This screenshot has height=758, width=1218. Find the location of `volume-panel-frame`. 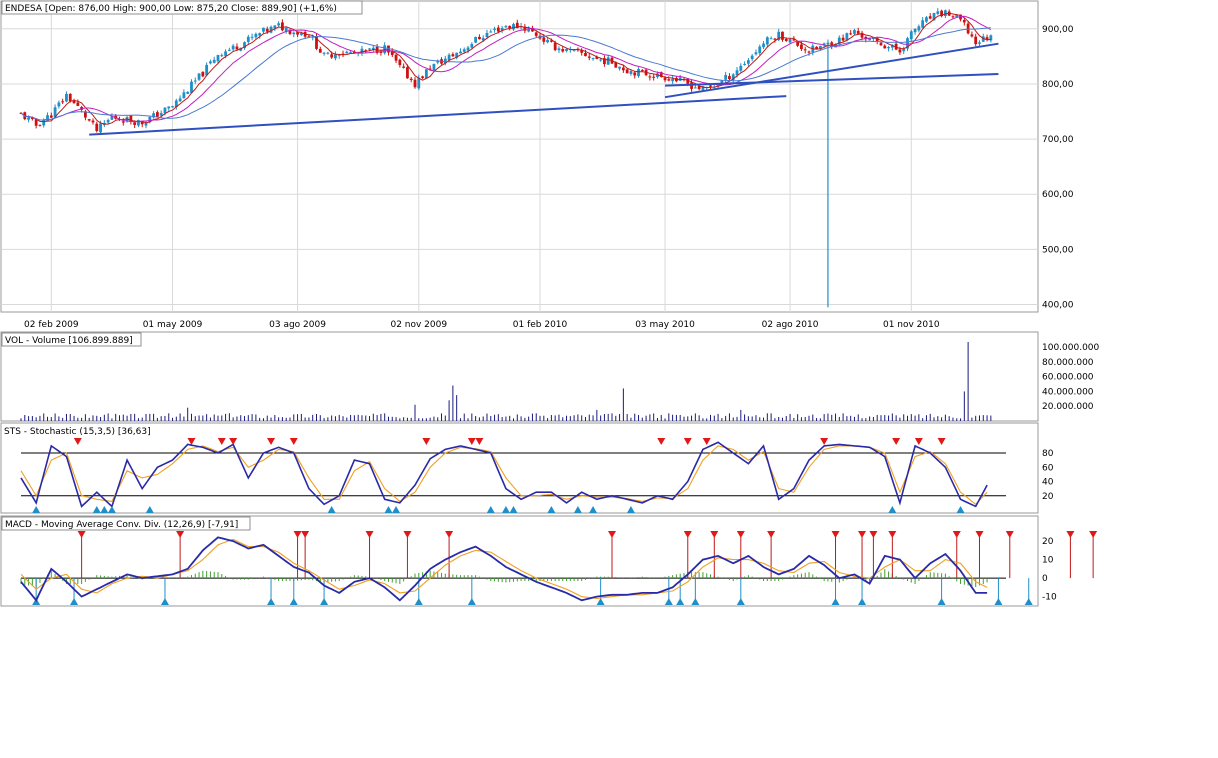

volume-panel-frame is located at coordinates (519, 376).